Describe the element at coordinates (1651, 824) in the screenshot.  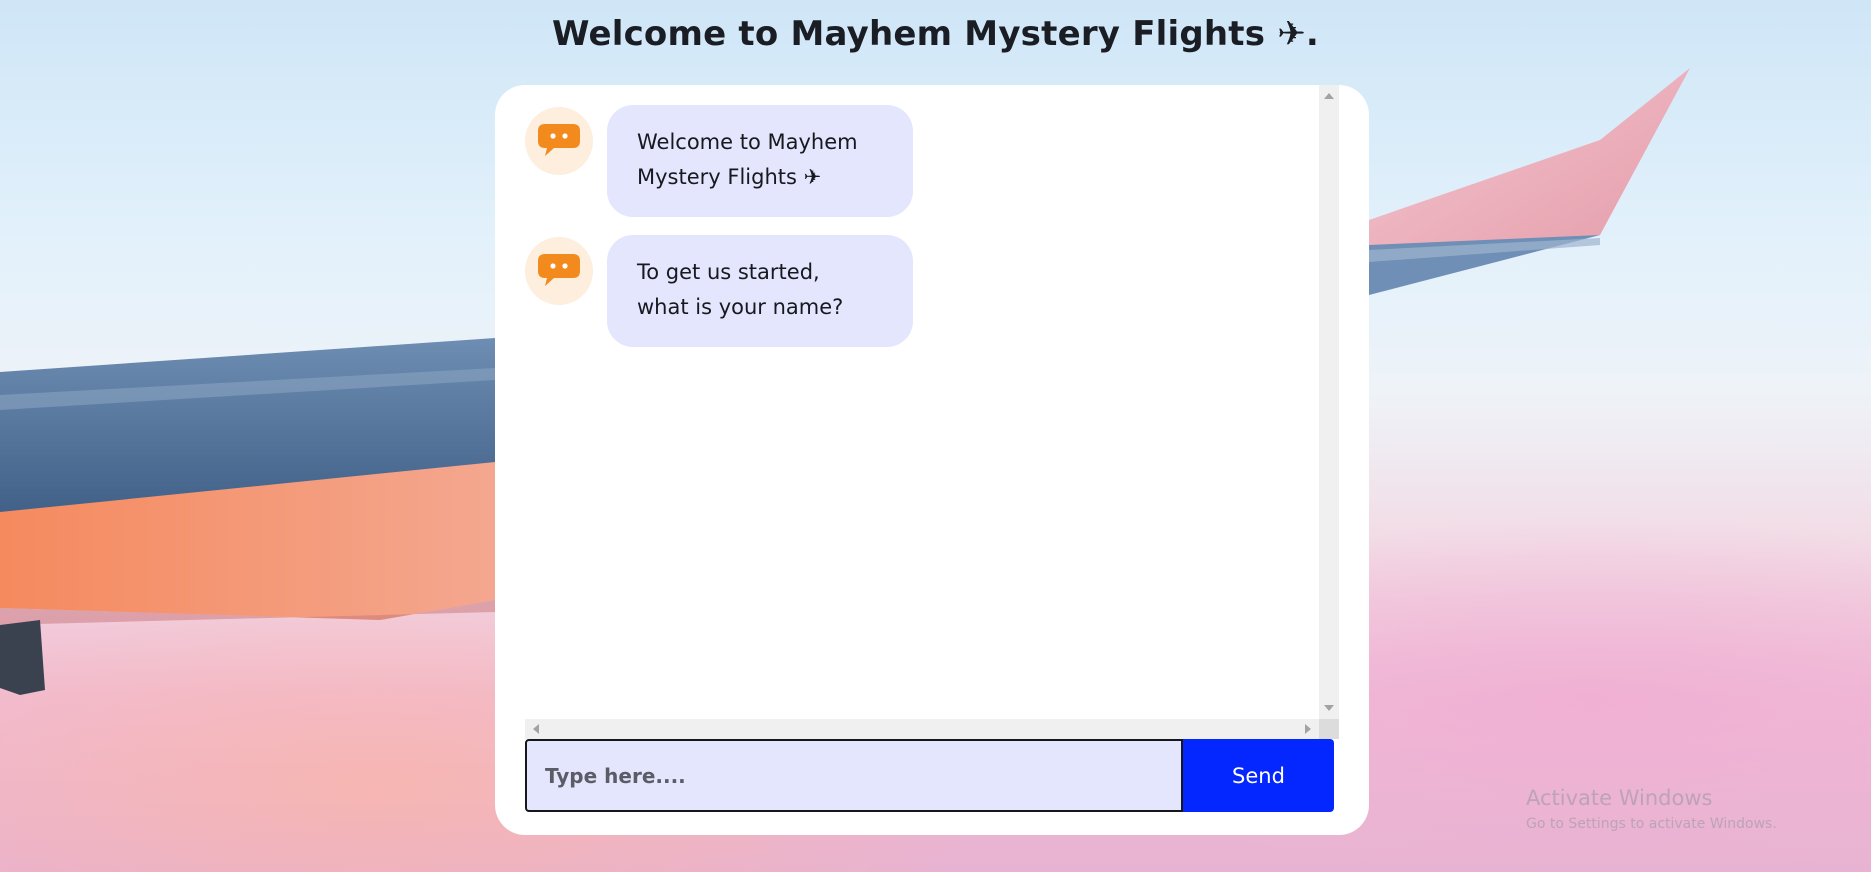
I see `watermark-subtitle: Go to Settings to activate Windows.` at that location.